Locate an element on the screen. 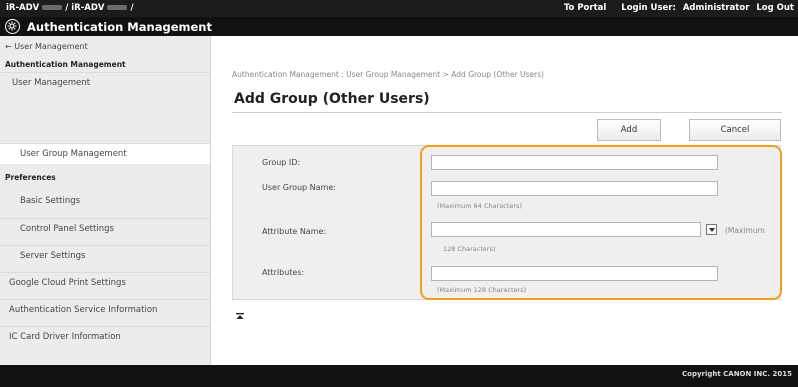  device-prefix: iR-ADV is located at coordinates (23, 8).